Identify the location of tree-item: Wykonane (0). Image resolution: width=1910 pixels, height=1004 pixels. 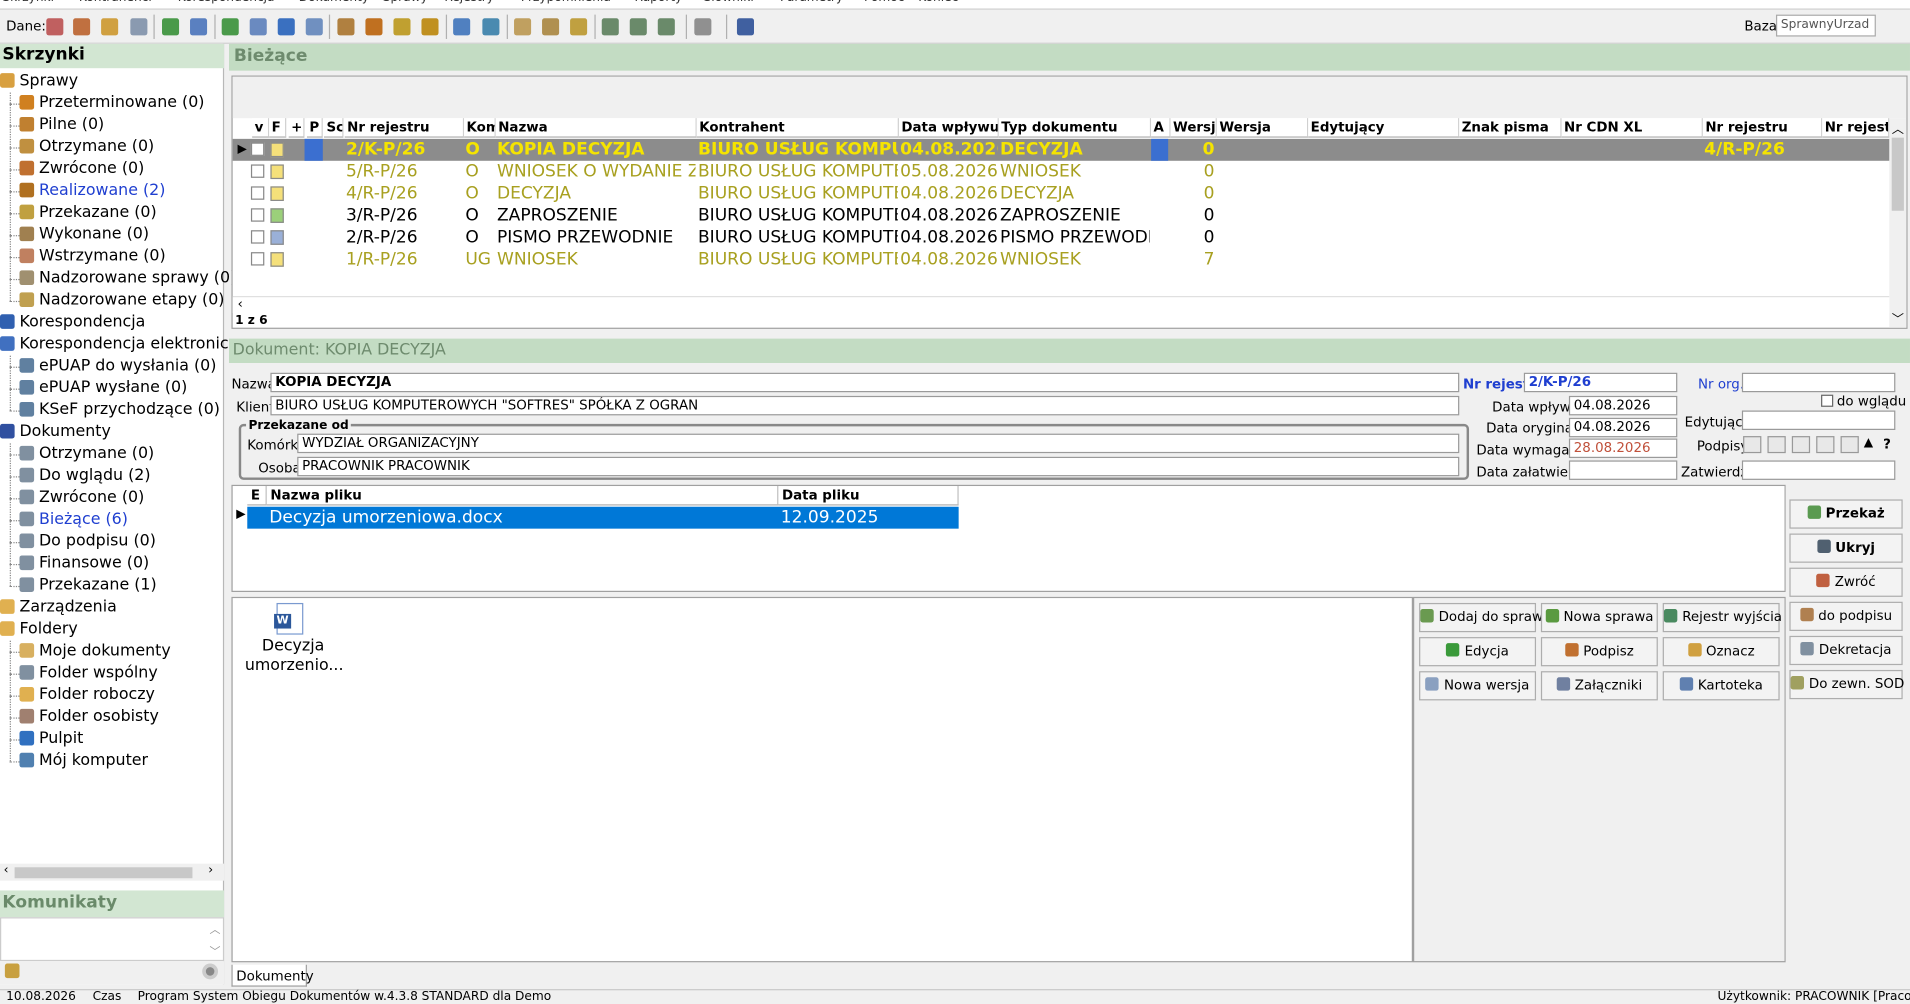
(84, 235).